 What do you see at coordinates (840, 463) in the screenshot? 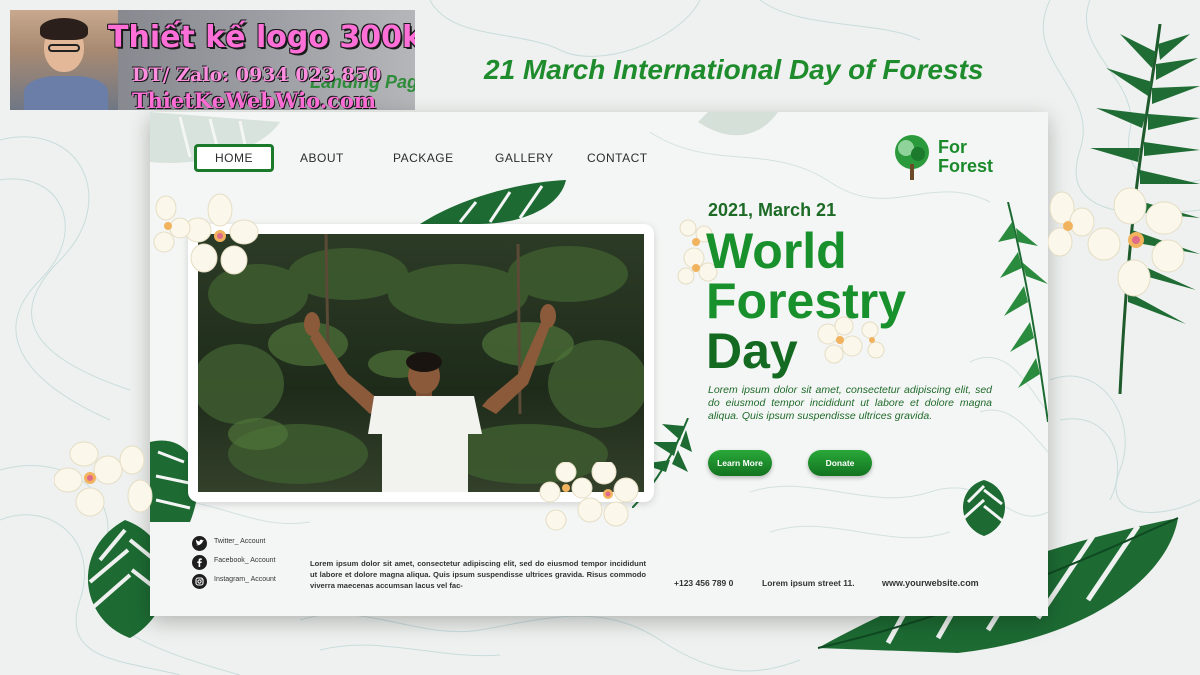
I see `donate-button: Donate` at bounding box center [840, 463].